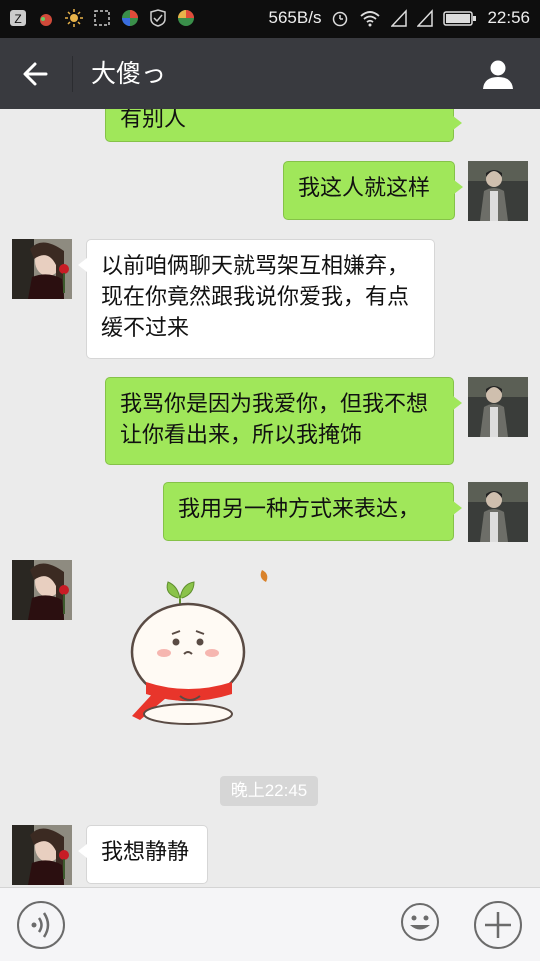  I want to click on svg-text: Z, so click(17, 19).